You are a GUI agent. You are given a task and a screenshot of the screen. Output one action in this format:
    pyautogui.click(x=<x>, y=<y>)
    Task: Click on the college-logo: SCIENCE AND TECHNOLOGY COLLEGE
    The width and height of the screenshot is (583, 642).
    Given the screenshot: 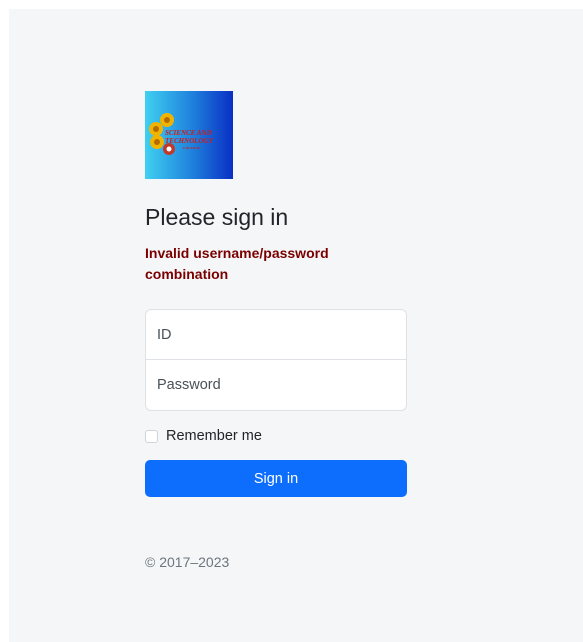 What is the action you would take?
    pyautogui.click(x=189, y=135)
    